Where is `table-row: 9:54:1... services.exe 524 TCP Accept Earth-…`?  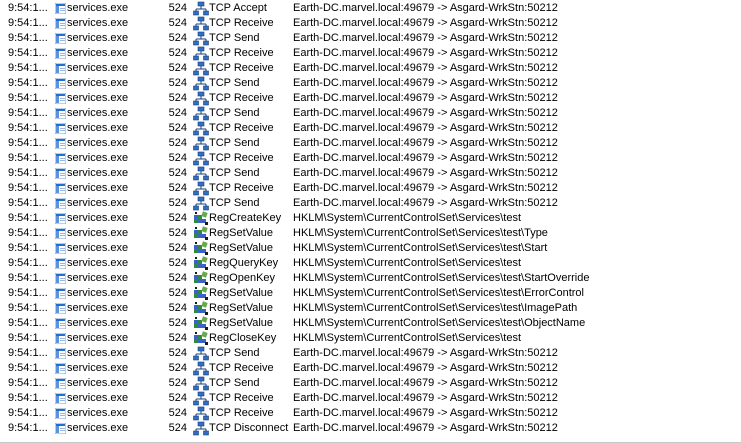 table-row: 9:54:1... services.exe 524 TCP Accept Earth-… is located at coordinates (370, 8).